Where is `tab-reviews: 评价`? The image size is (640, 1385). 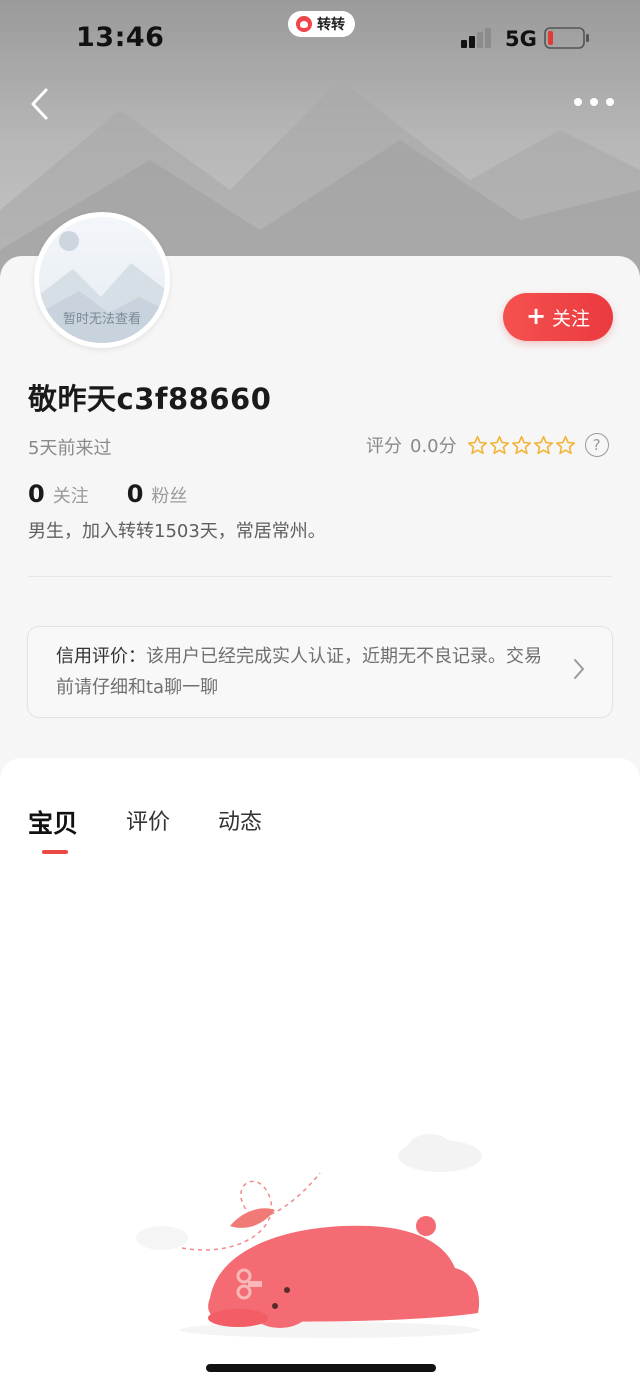
tab-reviews: 评价 is located at coordinates (148, 822).